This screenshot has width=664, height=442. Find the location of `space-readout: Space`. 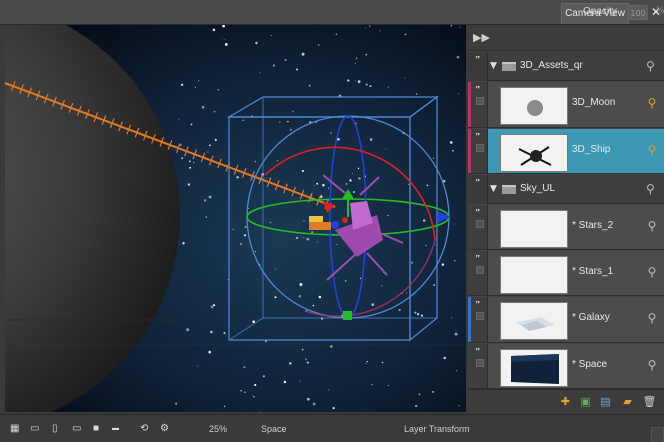

space-readout: Space is located at coordinates (274, 429).